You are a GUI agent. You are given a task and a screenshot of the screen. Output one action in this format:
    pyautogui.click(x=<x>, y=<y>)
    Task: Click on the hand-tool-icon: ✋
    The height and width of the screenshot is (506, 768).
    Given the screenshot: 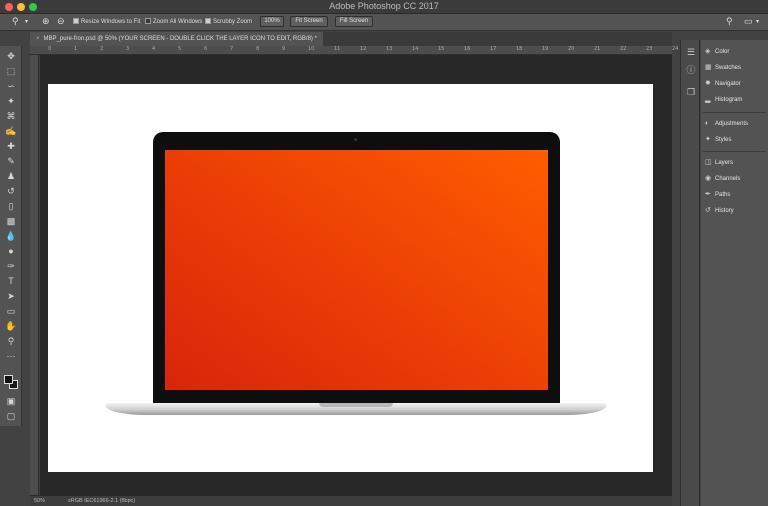 What is the action you would take?
    pyautogui.click(x=11, y=326)
    